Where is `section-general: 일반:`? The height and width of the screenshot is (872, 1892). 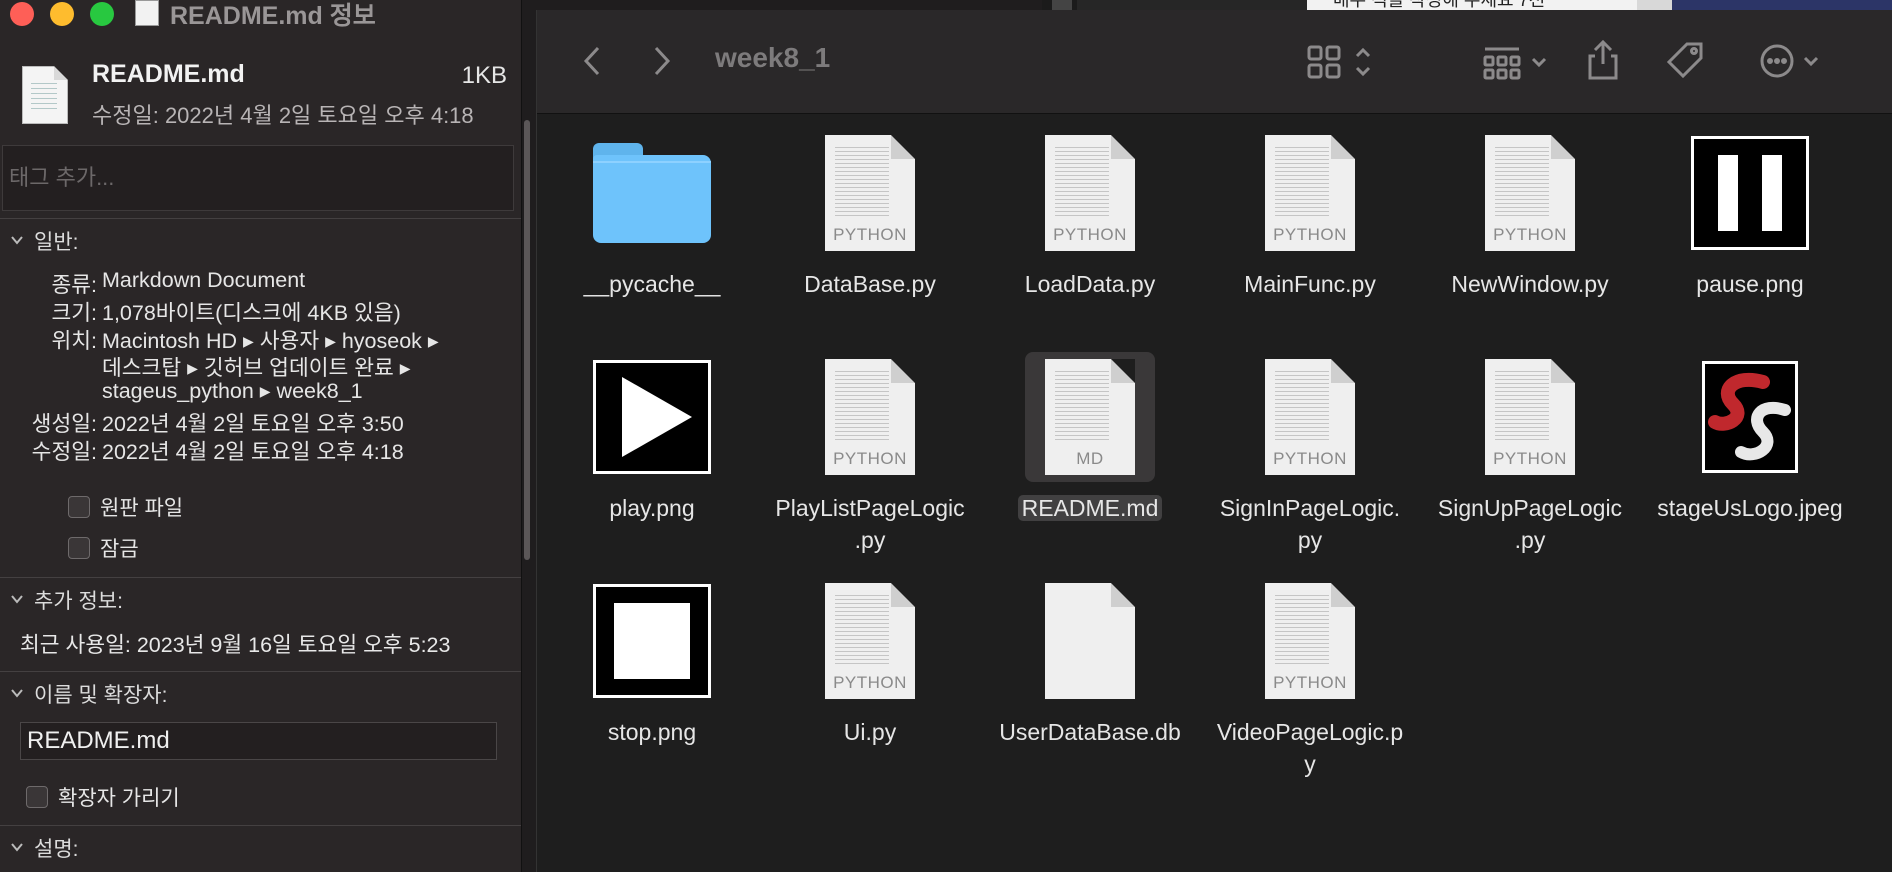 section-general: 일반: is located at coordinates (44, 241).